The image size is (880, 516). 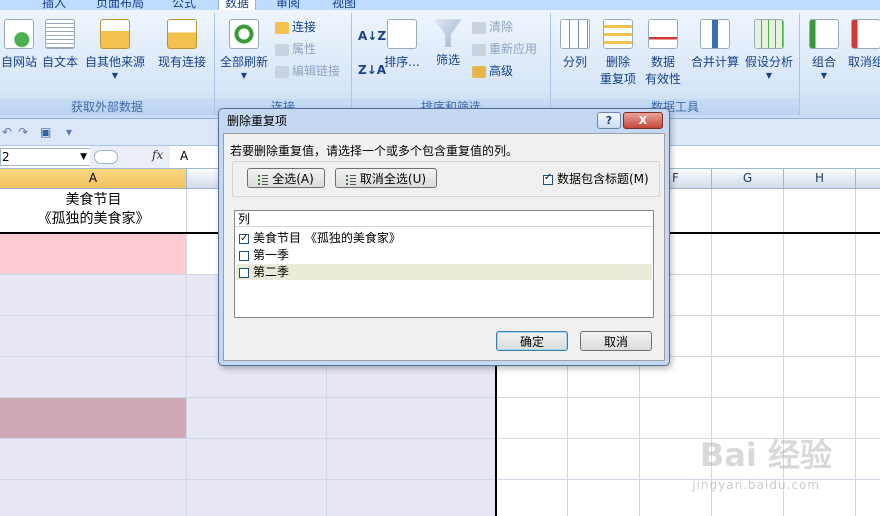 I want to click on properties-label: 属性, so click(x=304, y=49).